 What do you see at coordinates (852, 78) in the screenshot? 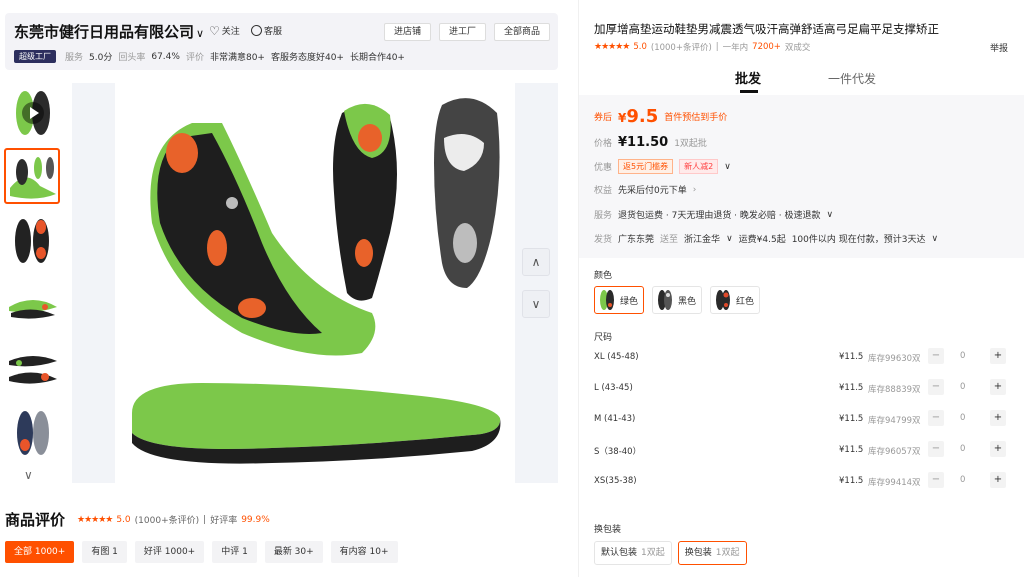
I see `tab-dropship: 一件代发` at bounding box center [852, 78].